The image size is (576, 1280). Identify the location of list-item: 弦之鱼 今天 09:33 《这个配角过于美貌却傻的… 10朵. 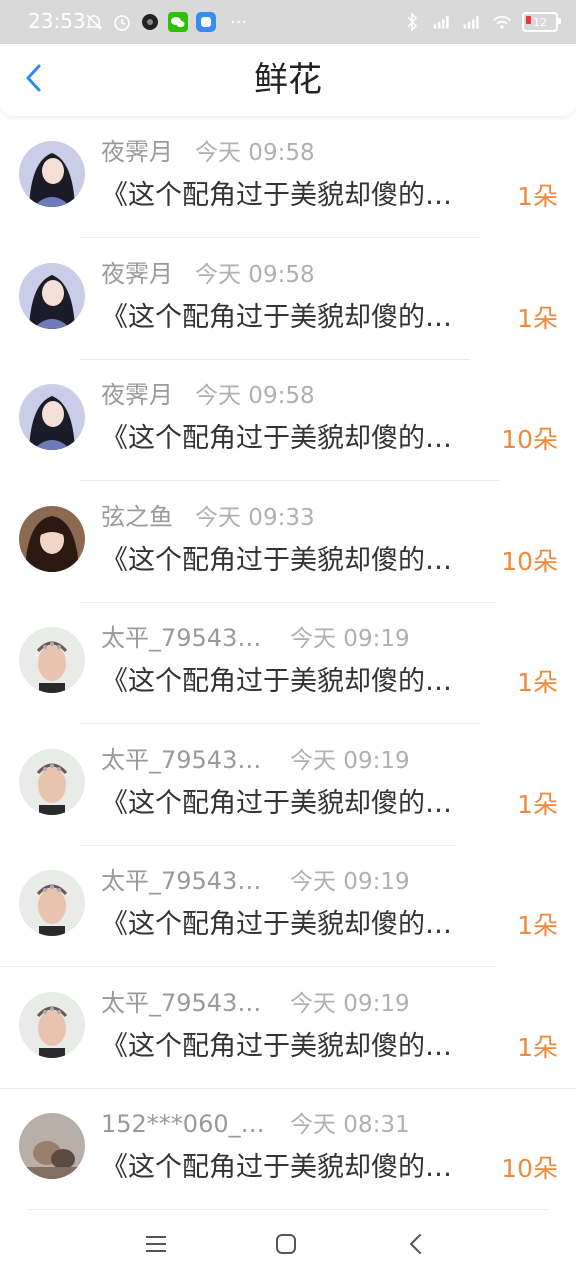
(288, 544).